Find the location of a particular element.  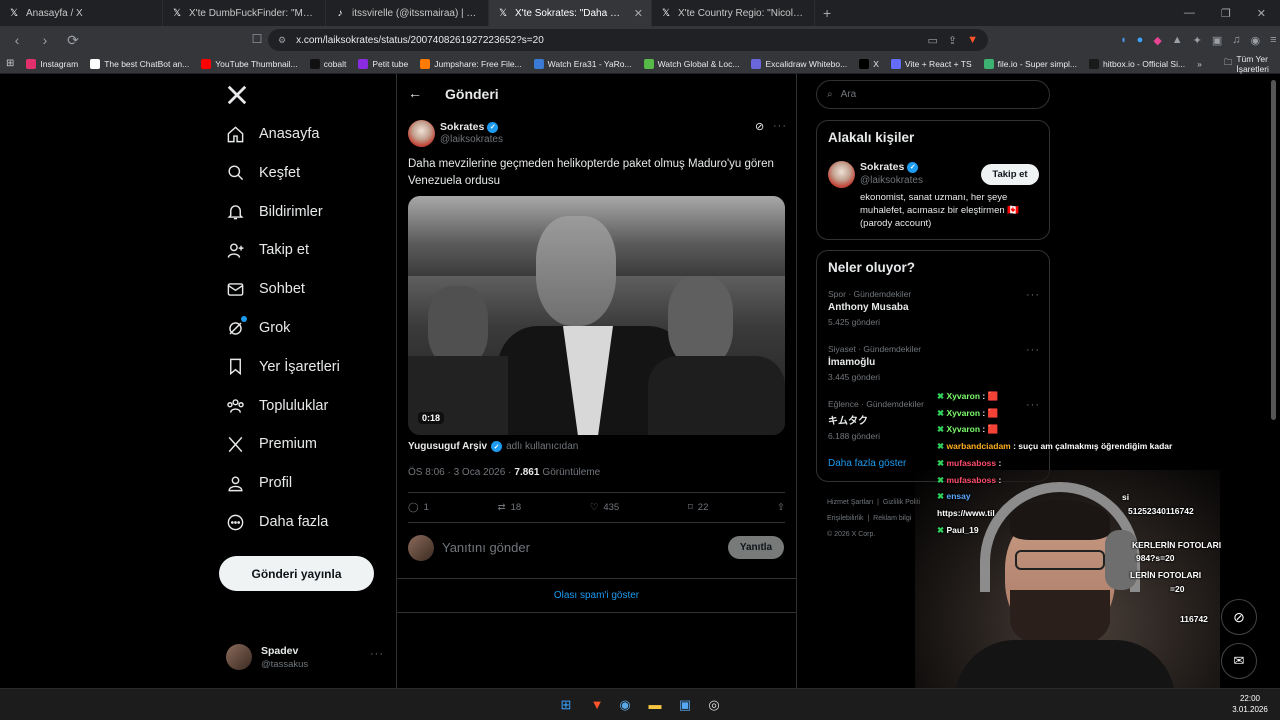

follow-button: Takip et is located at coordinates (1010, 174).